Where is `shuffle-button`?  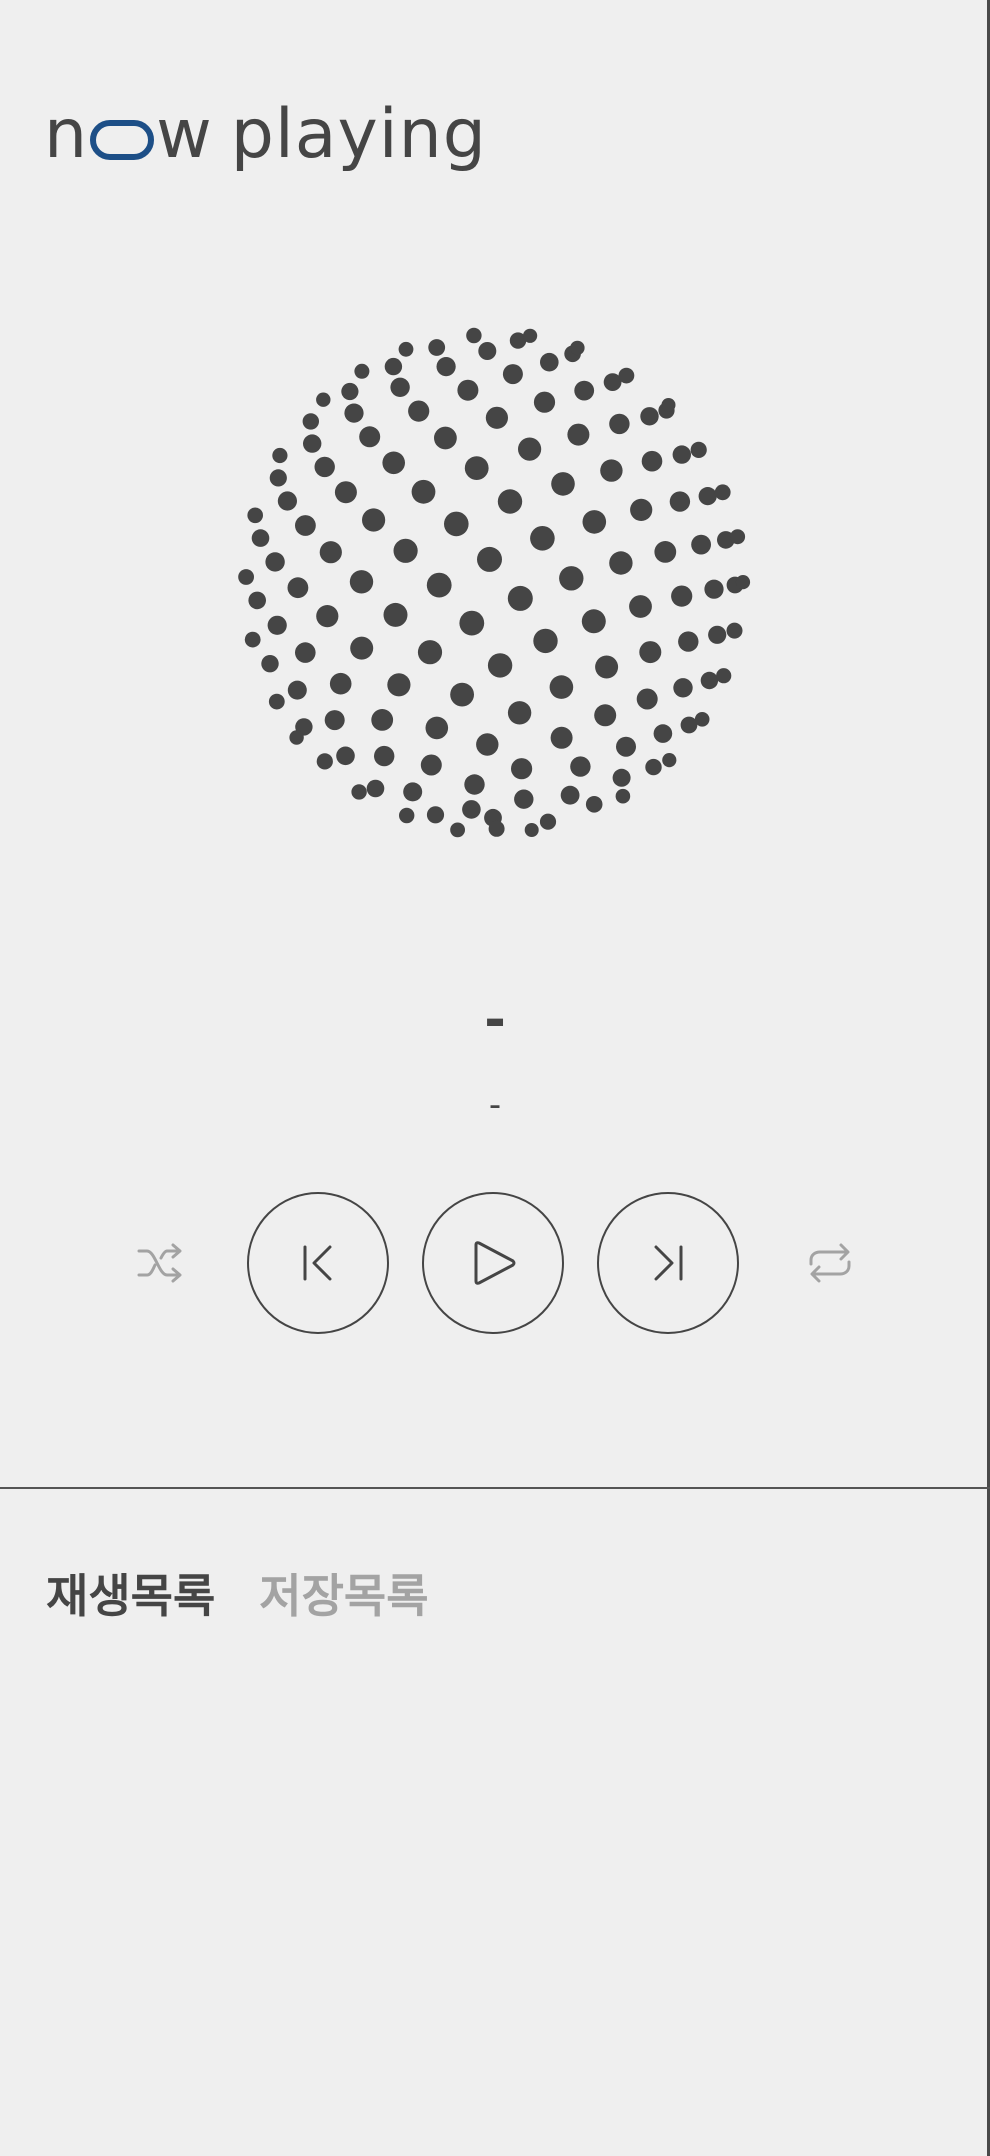
shuffle-button is located at coordinates (160, 1263).